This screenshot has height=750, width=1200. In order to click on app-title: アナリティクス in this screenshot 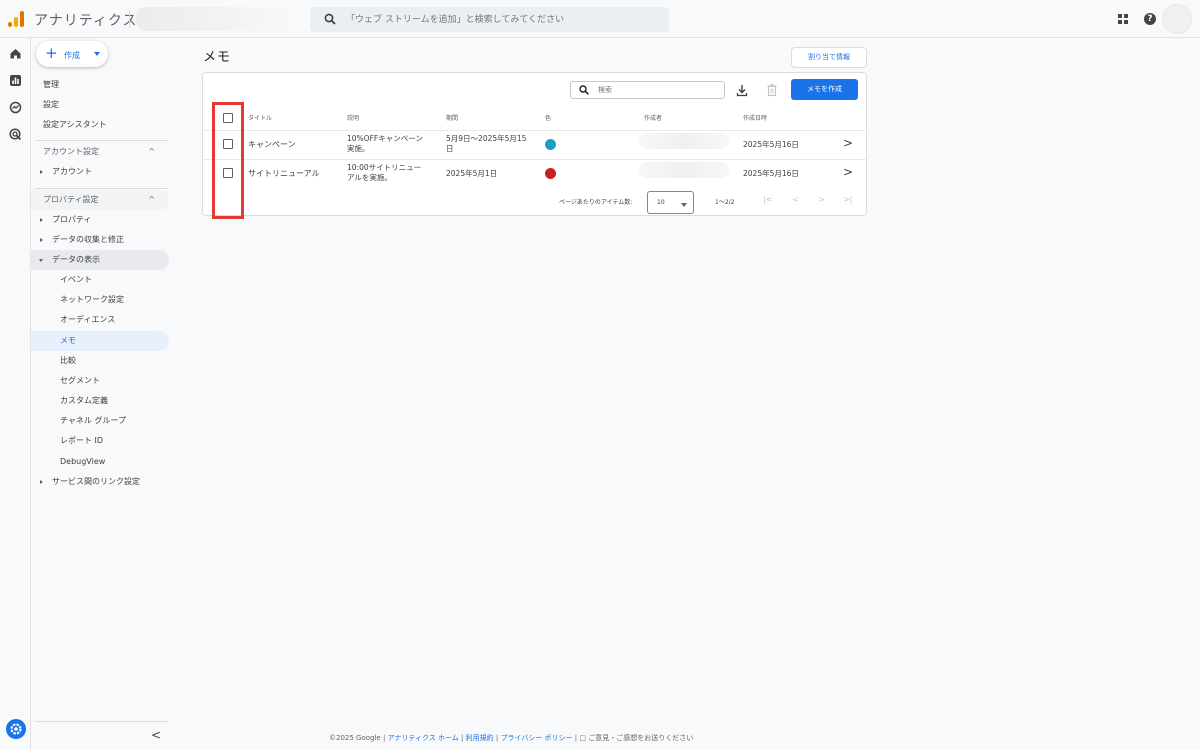, I will do `click(85, 20)`.